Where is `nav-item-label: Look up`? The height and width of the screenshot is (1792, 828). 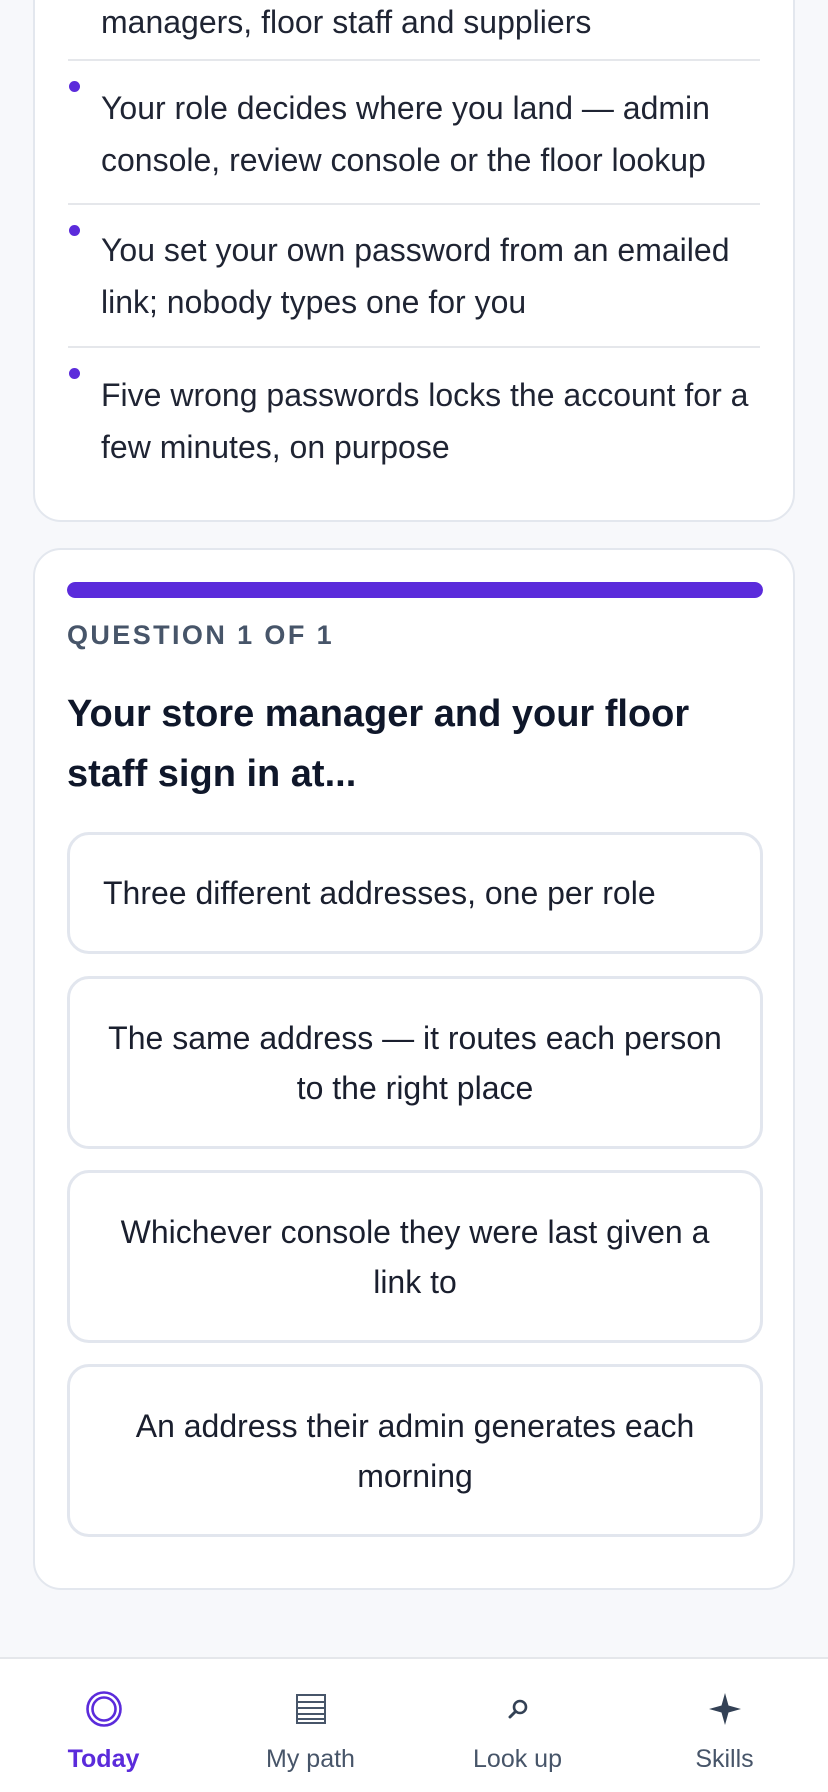 nav-item-label: Look up is located at coordinates (517, 1759).